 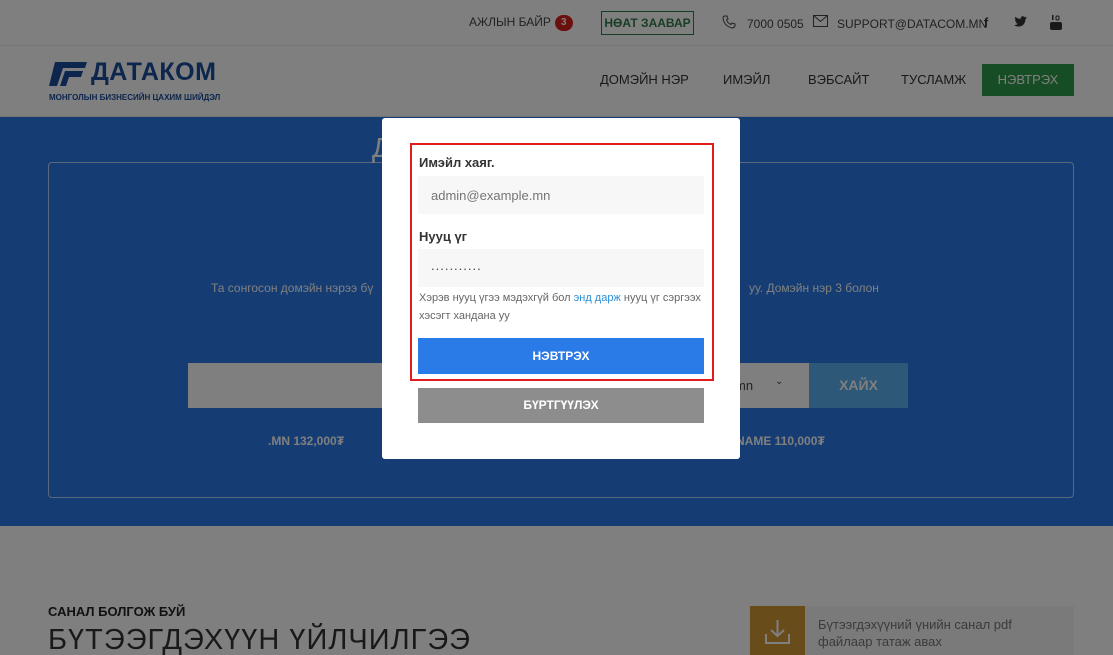 What do you see at coordinates (561, 356) in the screenshot?
I see `login-button: НЭВТРЭХ` at bounding box center [561, 356].